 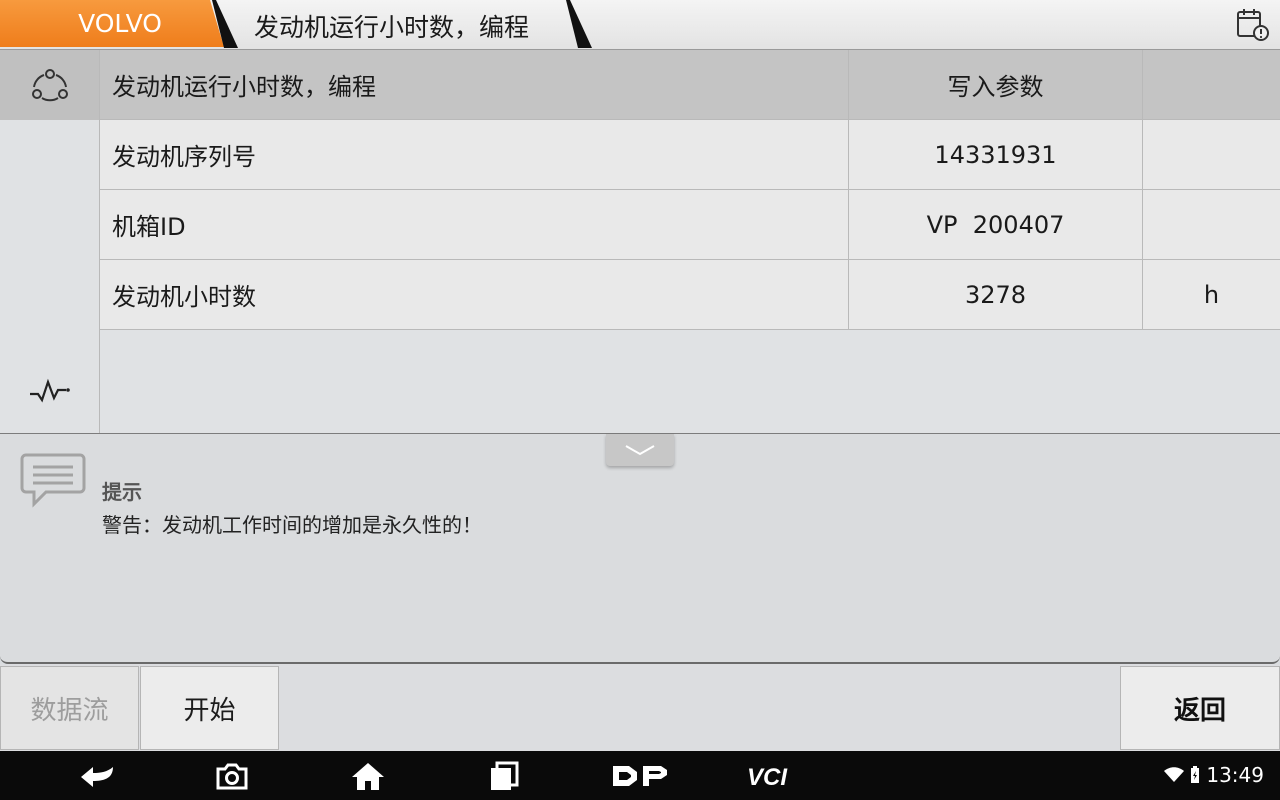 I want to click on system-nav-bar: VCI 13:49, so click(x=640, y=775).